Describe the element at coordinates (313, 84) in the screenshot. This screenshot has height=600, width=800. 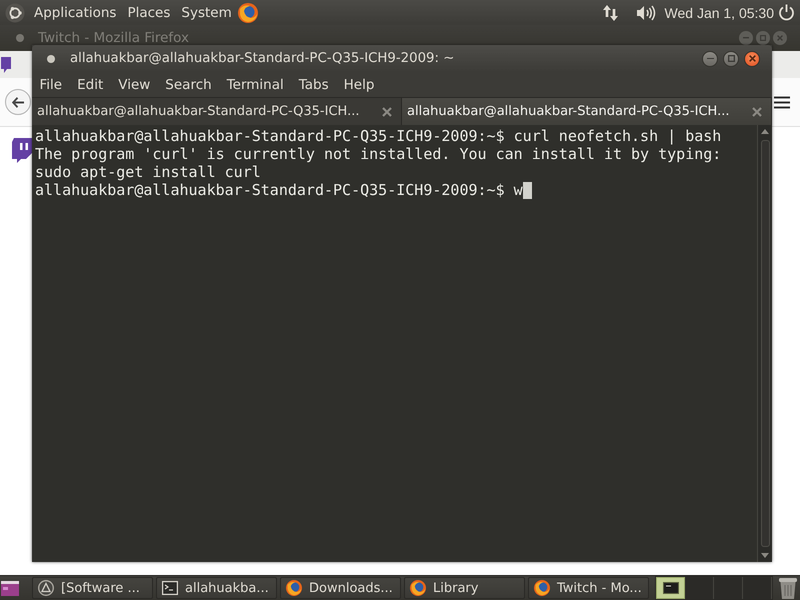
I see `menu-item: Tabs` at that location.